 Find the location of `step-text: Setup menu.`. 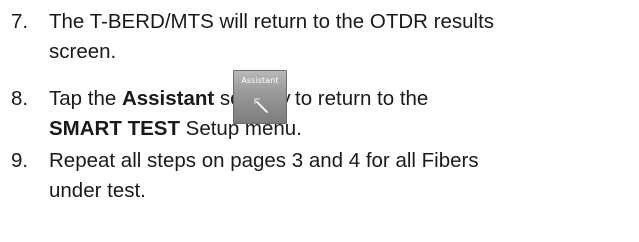

step-text: Setup menu. is located at coordinates (240, 128).